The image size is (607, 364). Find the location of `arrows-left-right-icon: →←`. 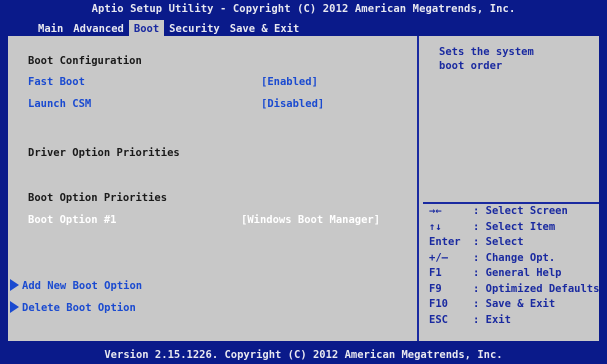

arrows-left-right-icon: →← is located at coordinates (435, 211).